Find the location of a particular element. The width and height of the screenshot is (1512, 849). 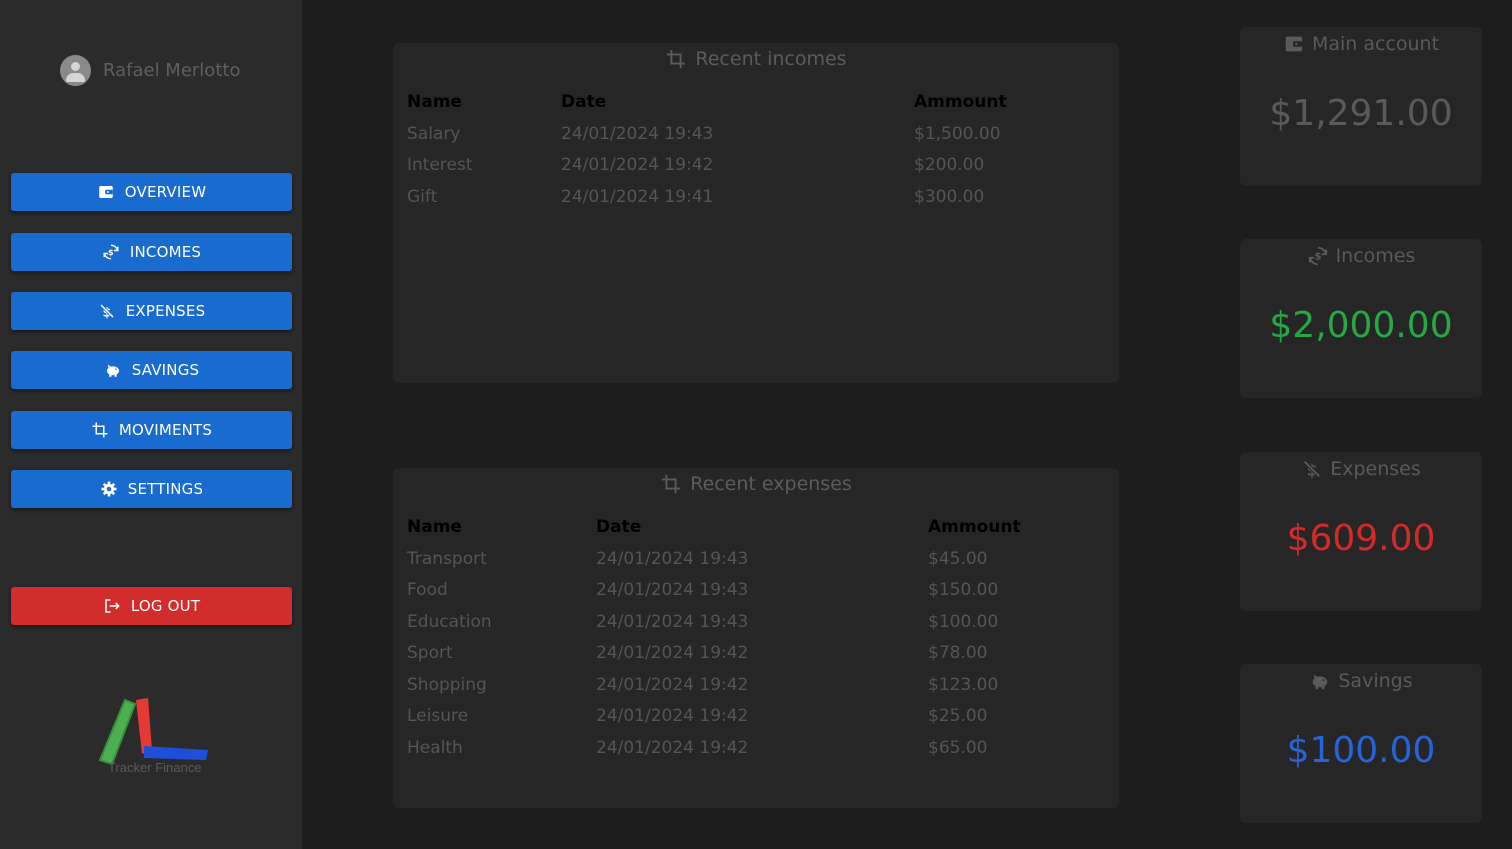

user-name: Rafael Merlotto is located at coordinates (172, 70).